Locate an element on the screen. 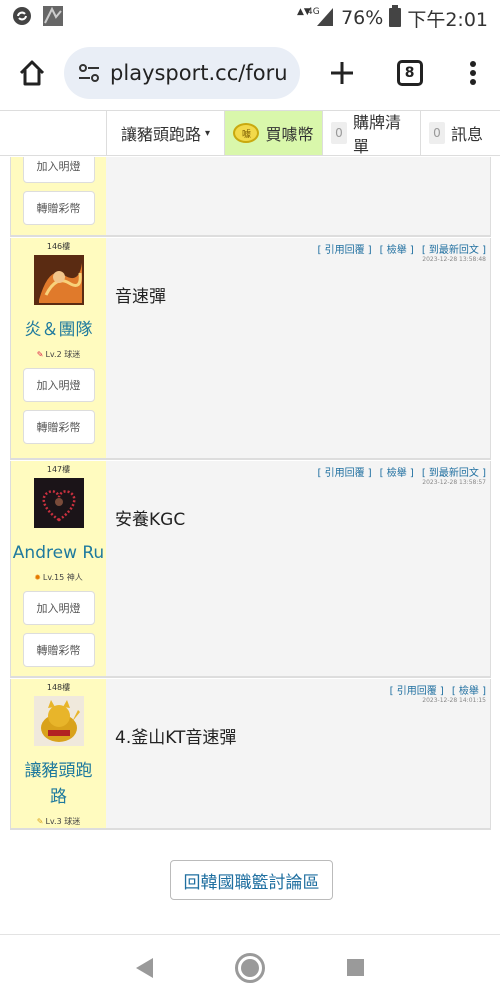 This screenshot has width=500, height=1000. tab-count: 8 is located at coordinates (409, 73).